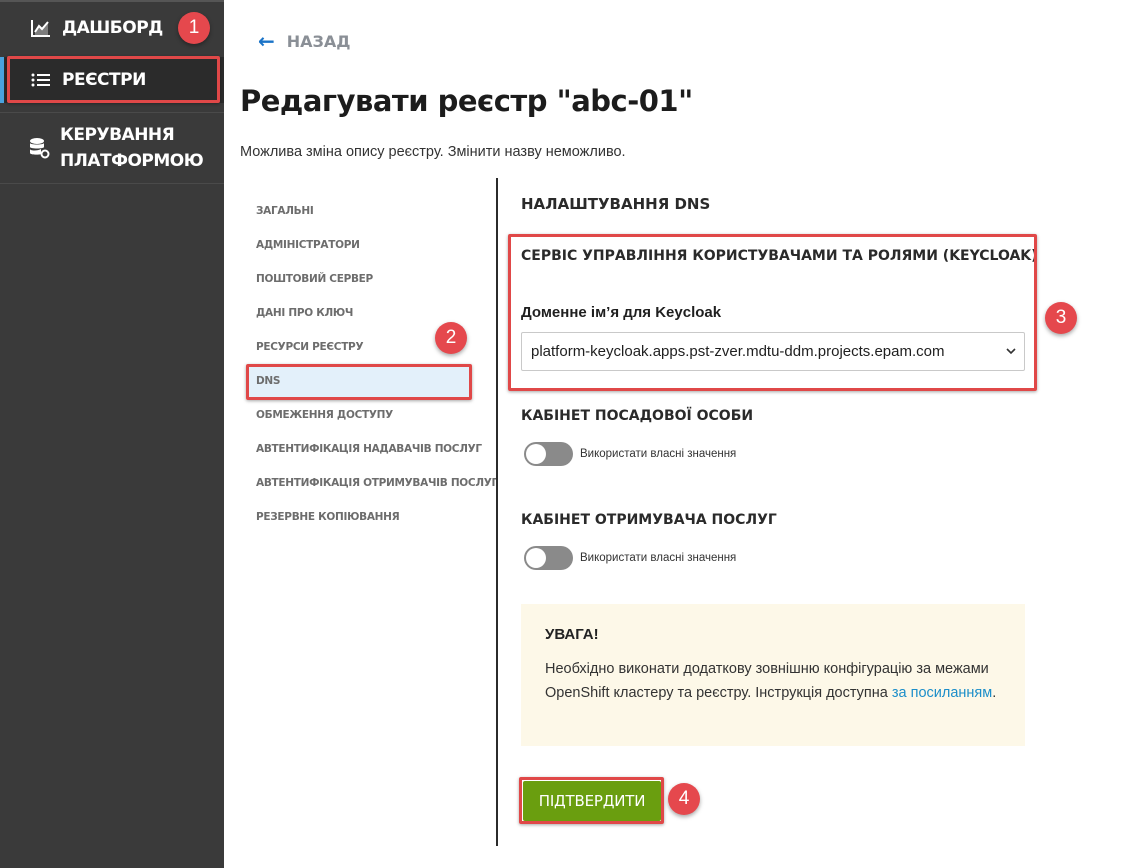  I want to click on citizen-toggle-row: Використати власні значення, so click(630, 558).